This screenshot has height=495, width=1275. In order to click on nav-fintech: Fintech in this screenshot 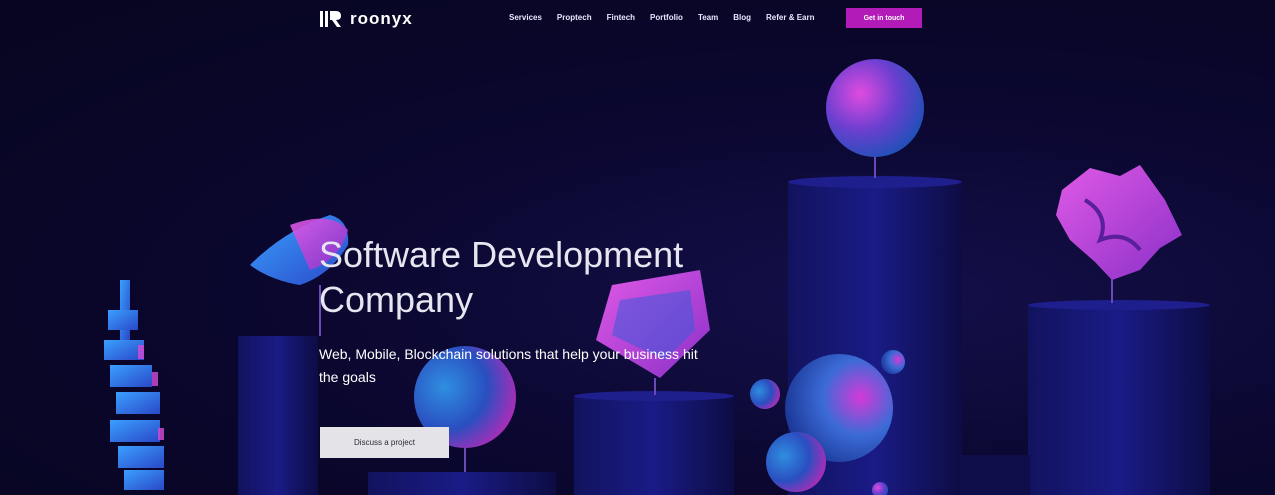, I will do `click(621, 17)`.